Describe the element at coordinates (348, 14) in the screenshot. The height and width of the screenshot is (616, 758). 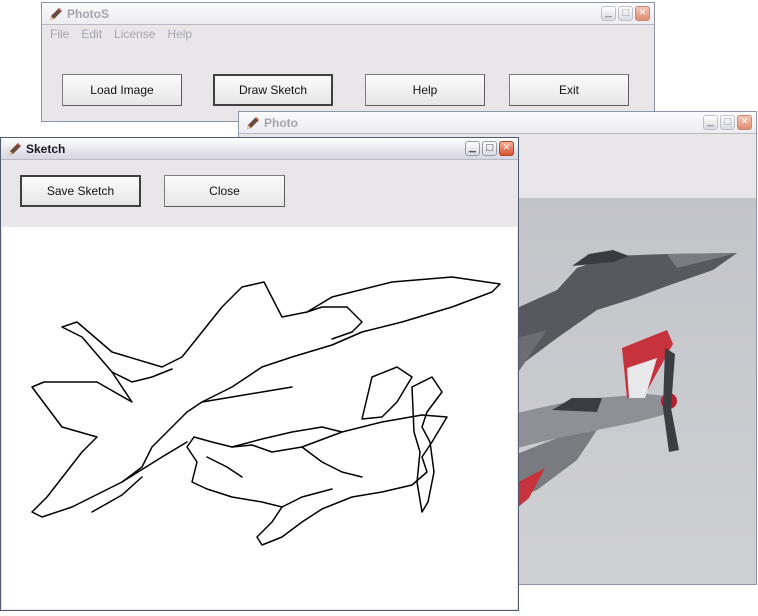
I see `main-window-titlebar: PhotoS ▁ □ ✕` at that location.